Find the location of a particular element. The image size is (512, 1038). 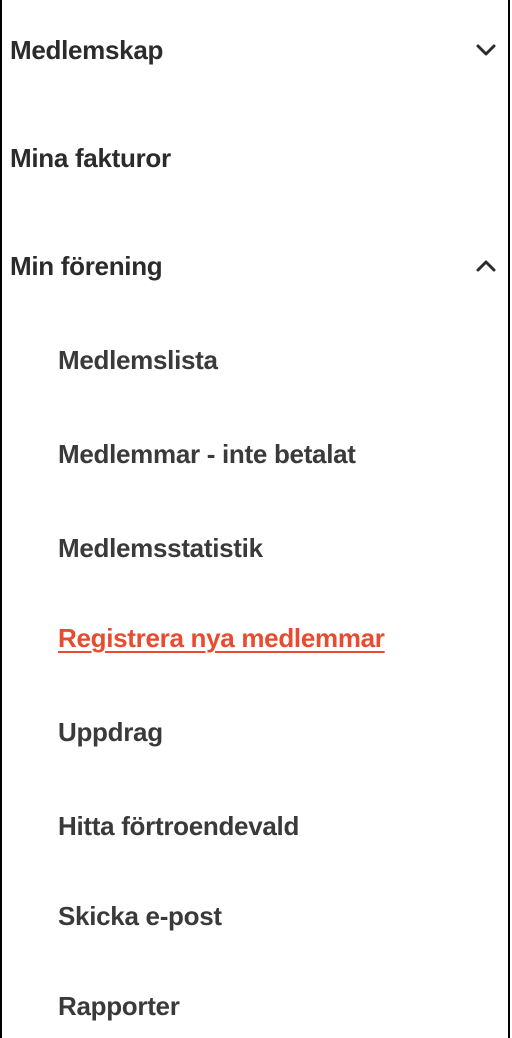

menu-item-label: Mina fakturor is located at coordinates (90, 157).